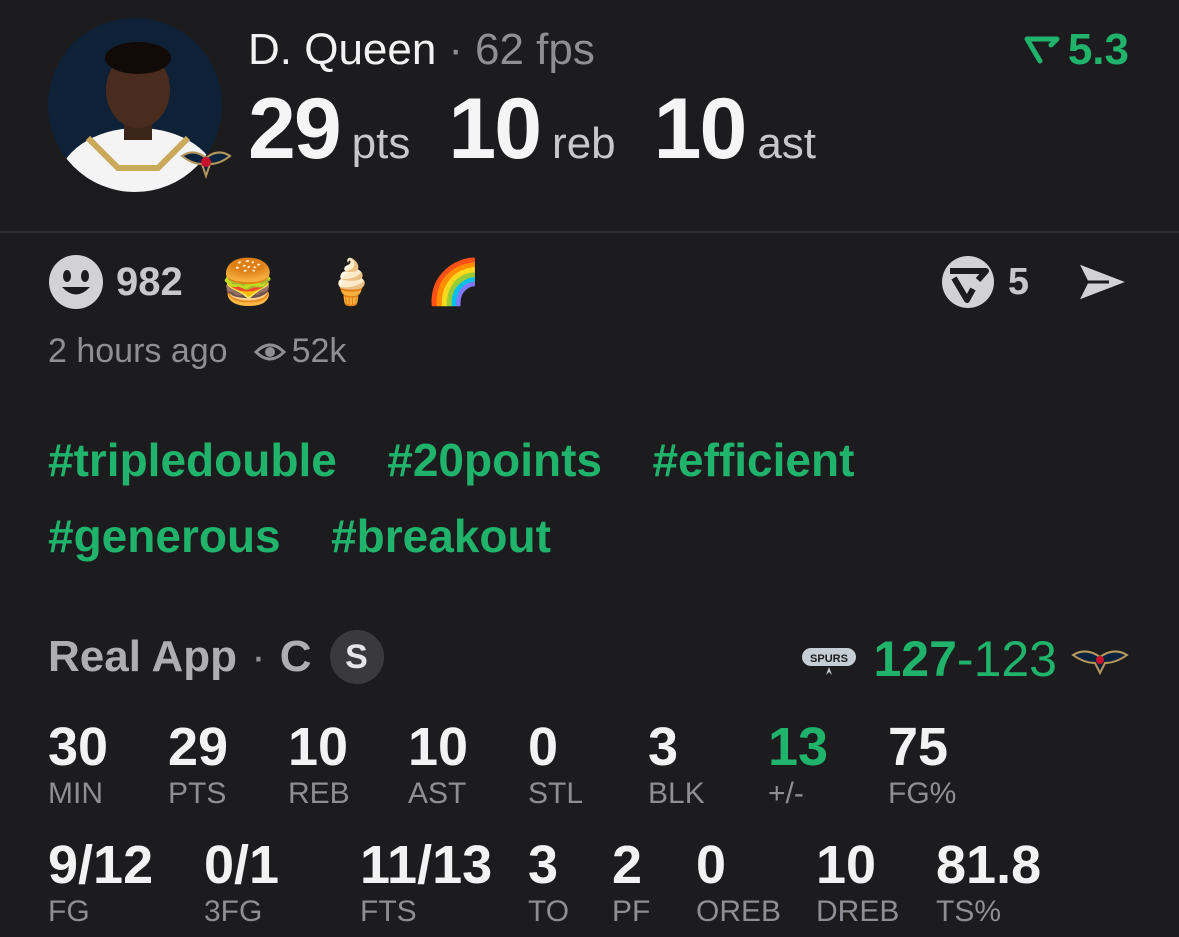 Image resolution: width=1179 pixels, height=937 pixels. Describe the element at coordinates (149, 281) in the screenshot. I see `reaction-count: 982` at that location.